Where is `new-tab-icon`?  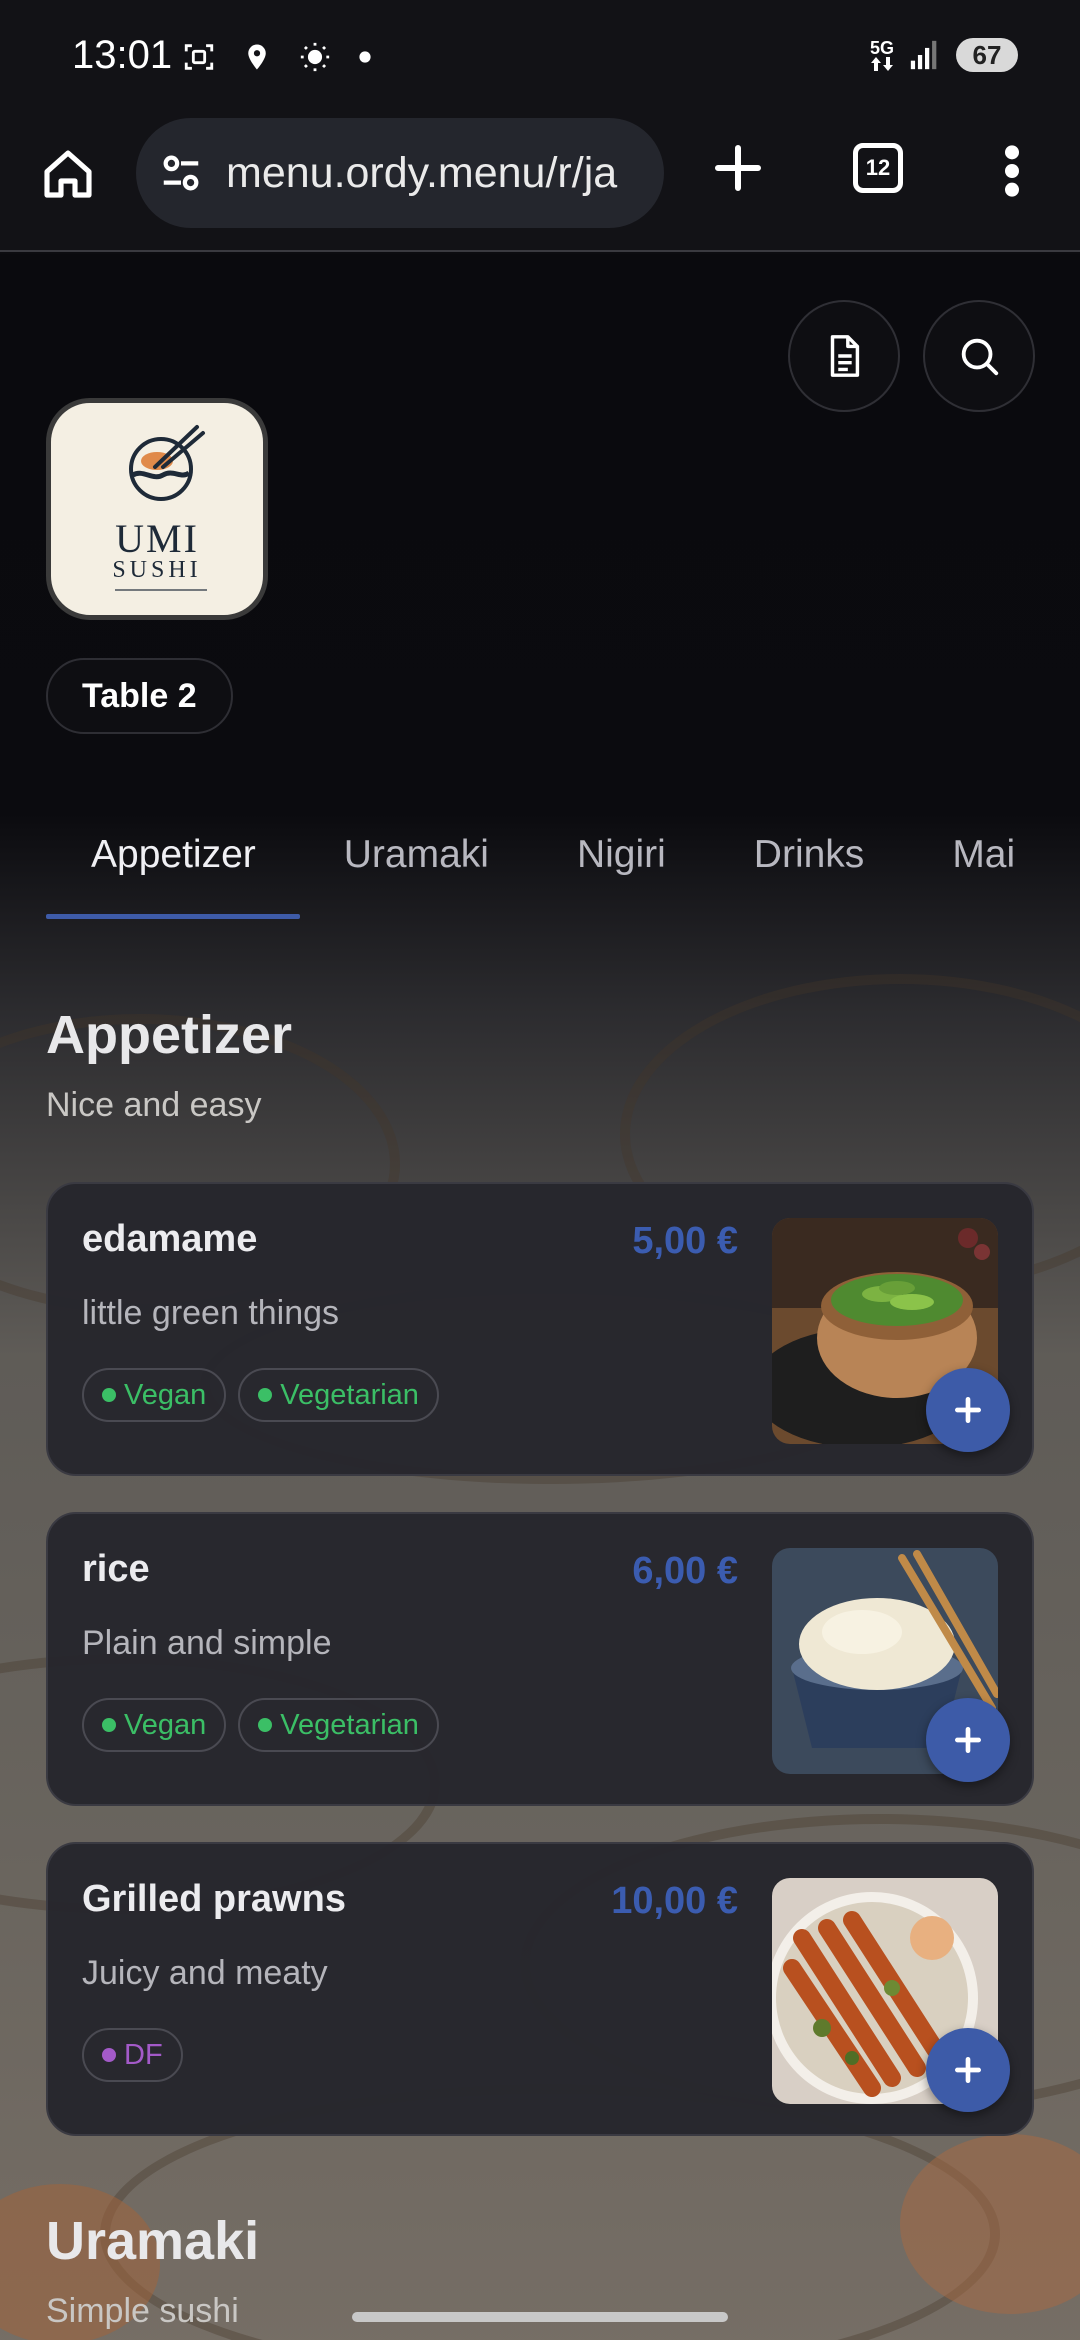 new-tab-icon is located at coordinates (738, 168).